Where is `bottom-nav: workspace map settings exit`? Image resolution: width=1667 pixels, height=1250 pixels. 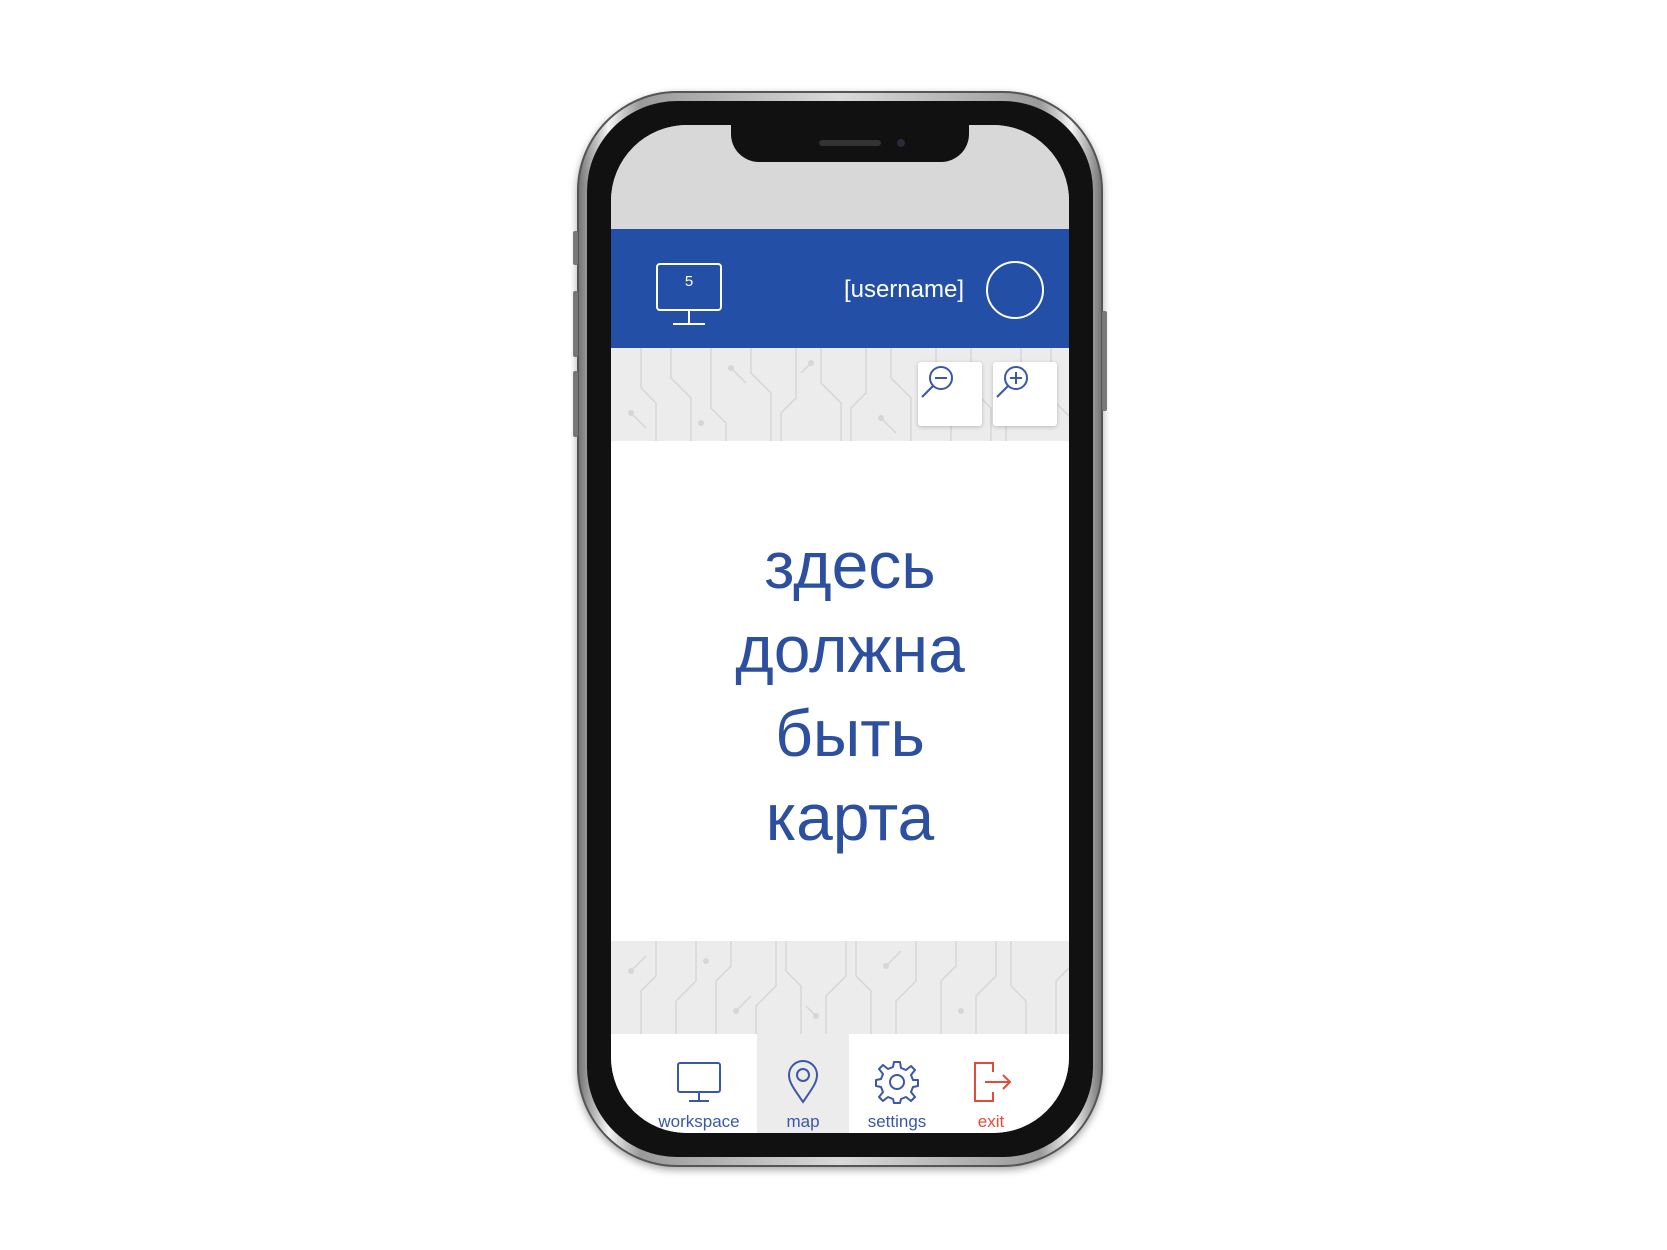 bottom-nav: workspace map settings exit is located at coordinates (840, 1083).